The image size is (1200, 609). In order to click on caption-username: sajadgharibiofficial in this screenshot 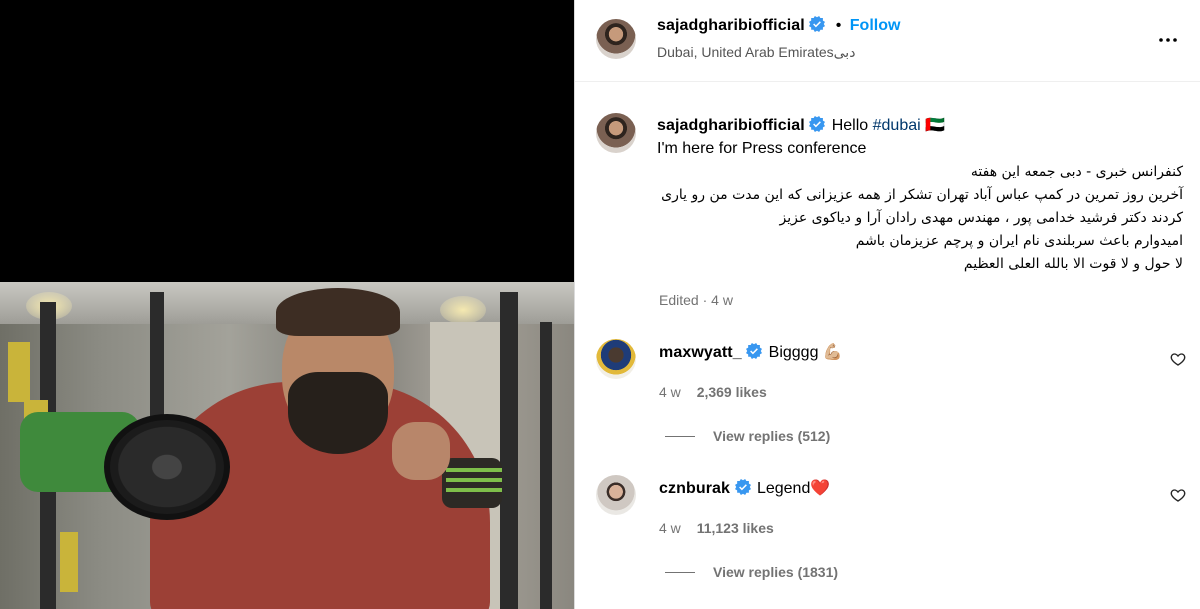, I will do `click(731, 125)`.